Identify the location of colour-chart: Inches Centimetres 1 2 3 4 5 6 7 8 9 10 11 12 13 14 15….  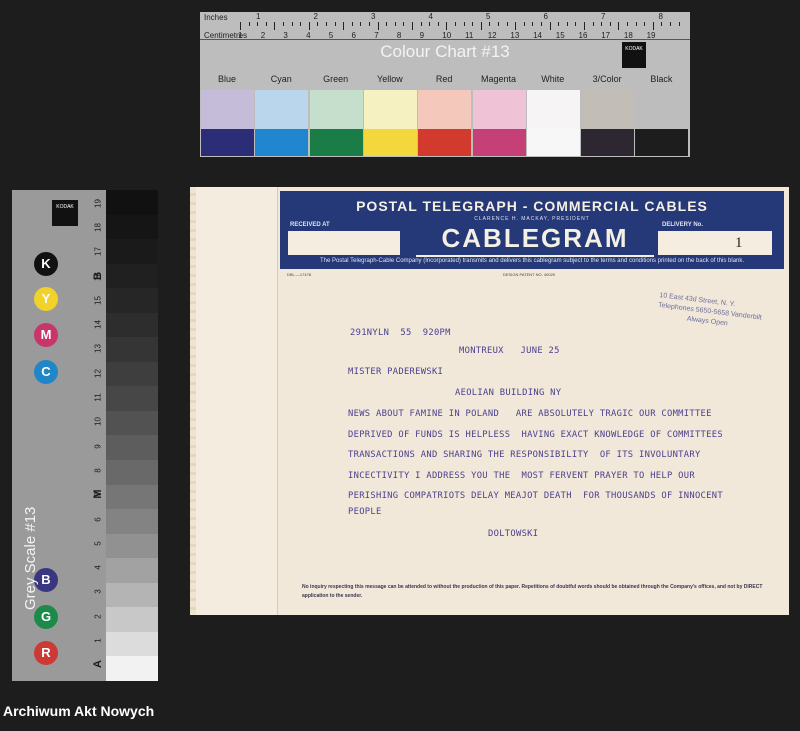
(445, 84).